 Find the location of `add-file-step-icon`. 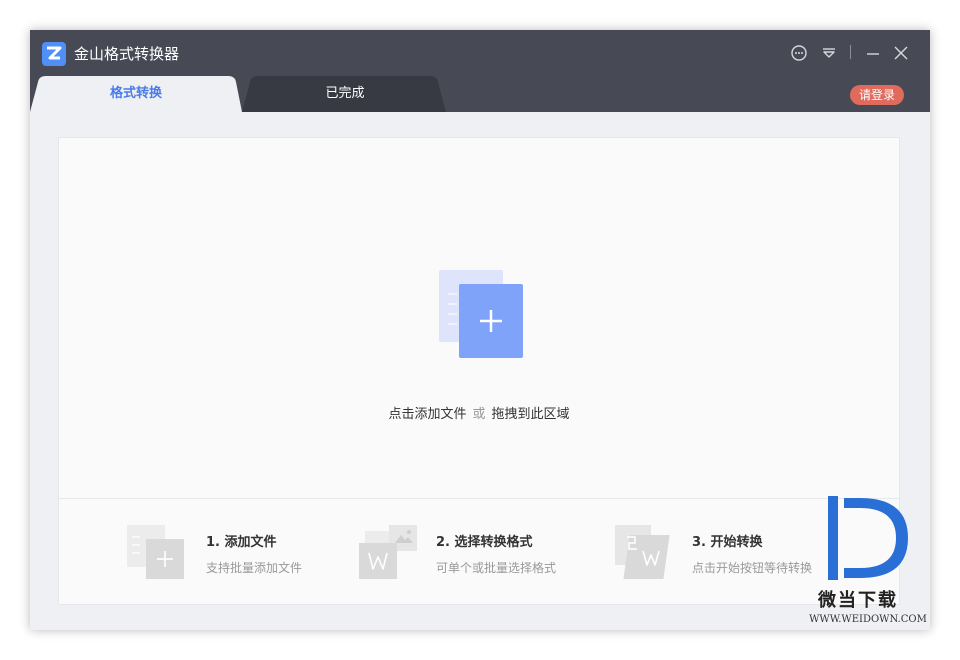

add-file-step-icon is located at coordinates (155, 552).